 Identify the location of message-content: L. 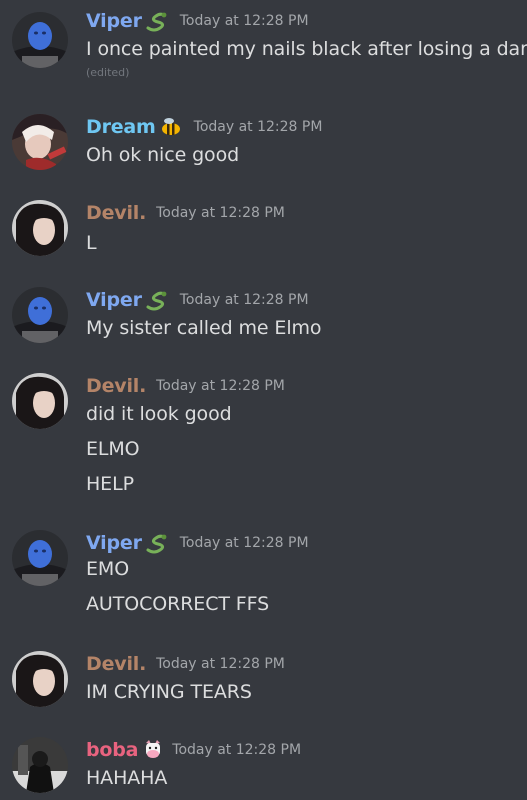
(91, 243).